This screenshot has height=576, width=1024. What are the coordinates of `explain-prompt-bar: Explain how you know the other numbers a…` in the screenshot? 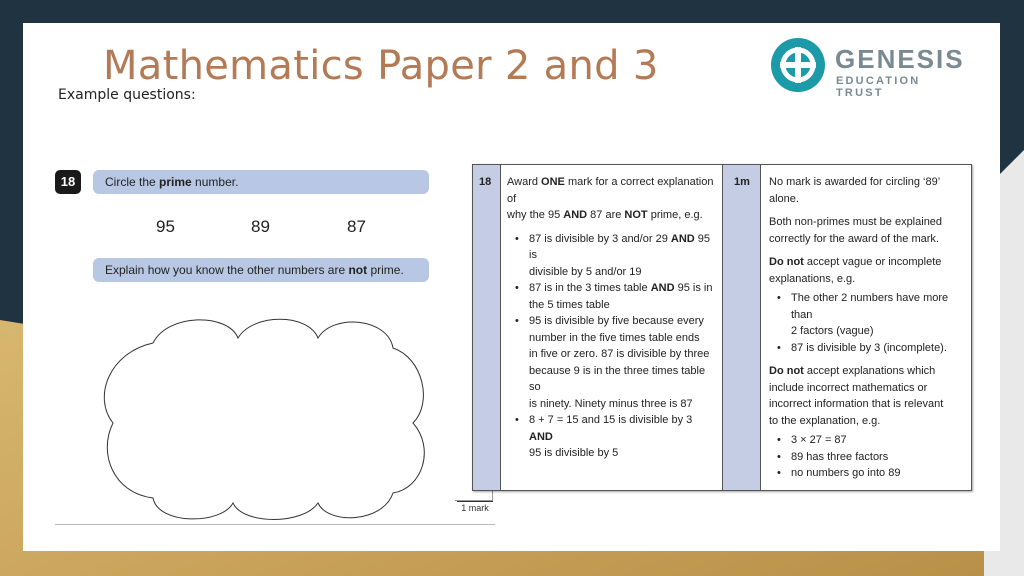 It's located at (261, 270).